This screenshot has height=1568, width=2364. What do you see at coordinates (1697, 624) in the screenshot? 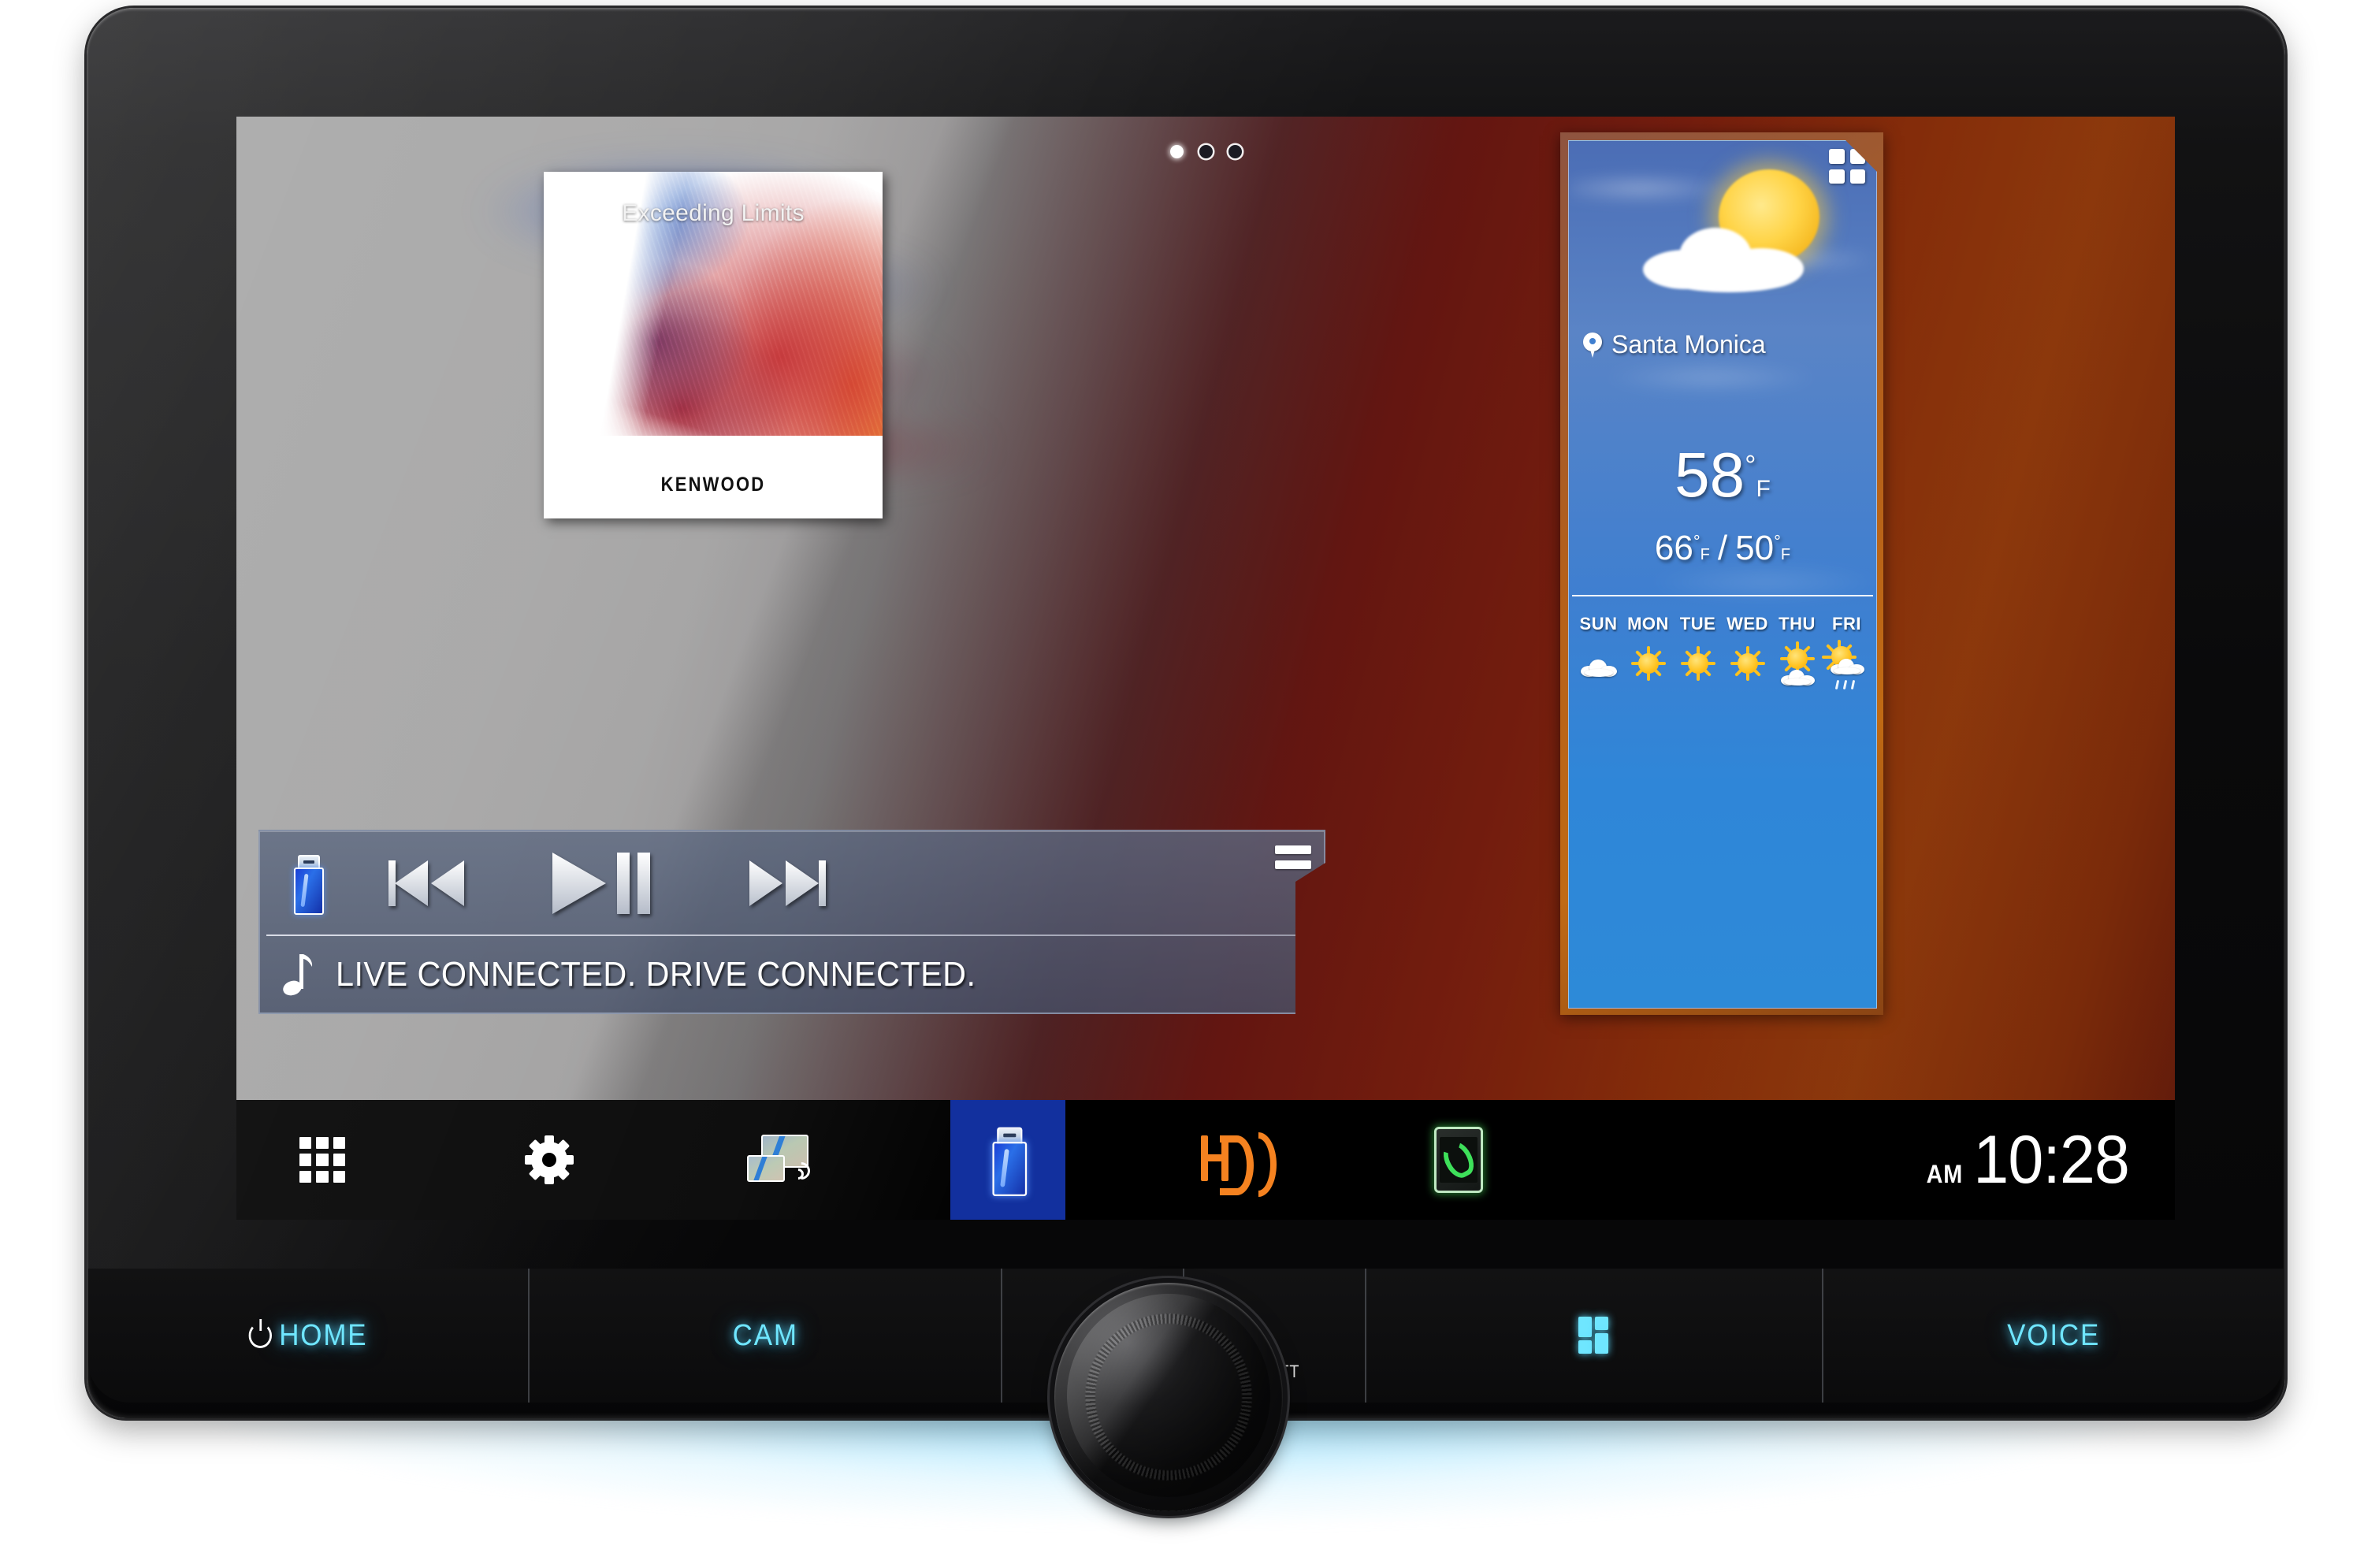
I see `forecast-day-label: TUE` at bounding box center [1697, 624].